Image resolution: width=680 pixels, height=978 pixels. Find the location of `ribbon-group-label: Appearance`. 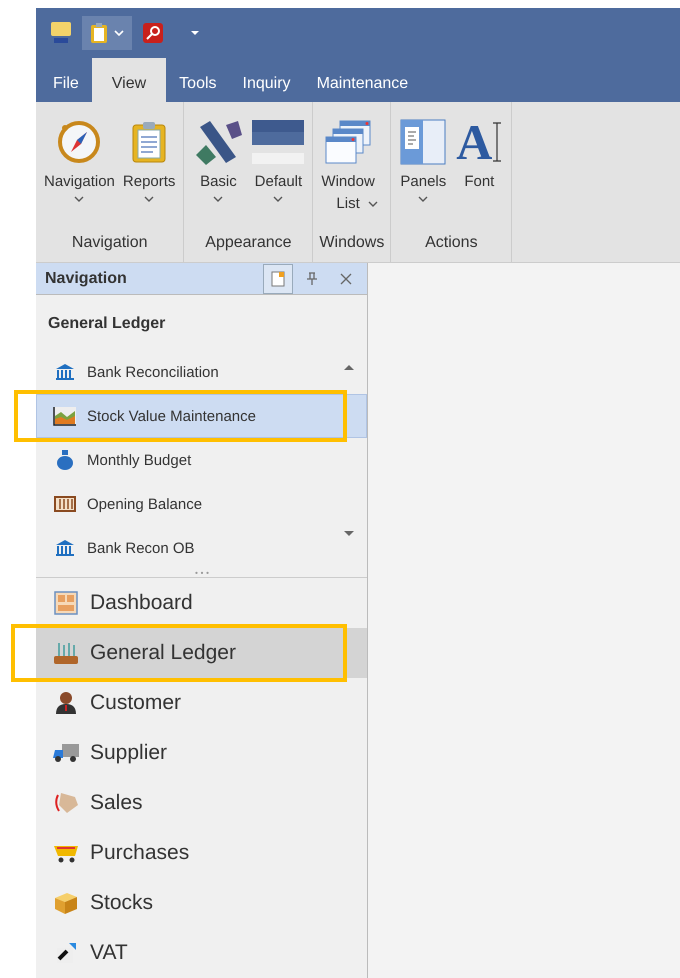

ribbon-group-label: Appearance is located at coordinates (248, 243).